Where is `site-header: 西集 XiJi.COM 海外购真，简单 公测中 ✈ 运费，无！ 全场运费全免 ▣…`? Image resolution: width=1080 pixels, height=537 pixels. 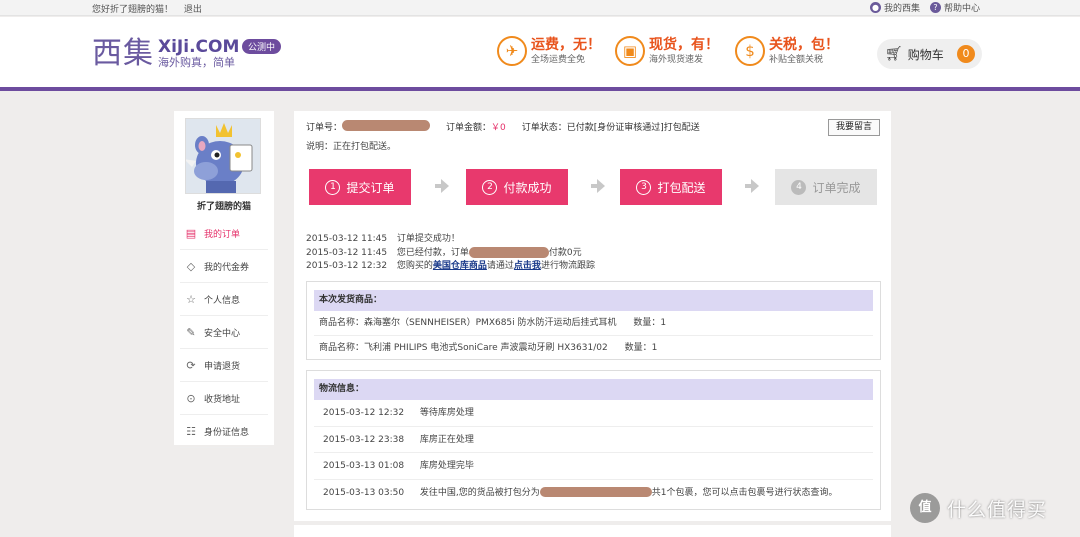
site-header: 西集 XiJi.COM 海外购真，简单 公测中 ✈ 运费，无！ 全场运费全免 ▣… is located at coordinates (540, 54).